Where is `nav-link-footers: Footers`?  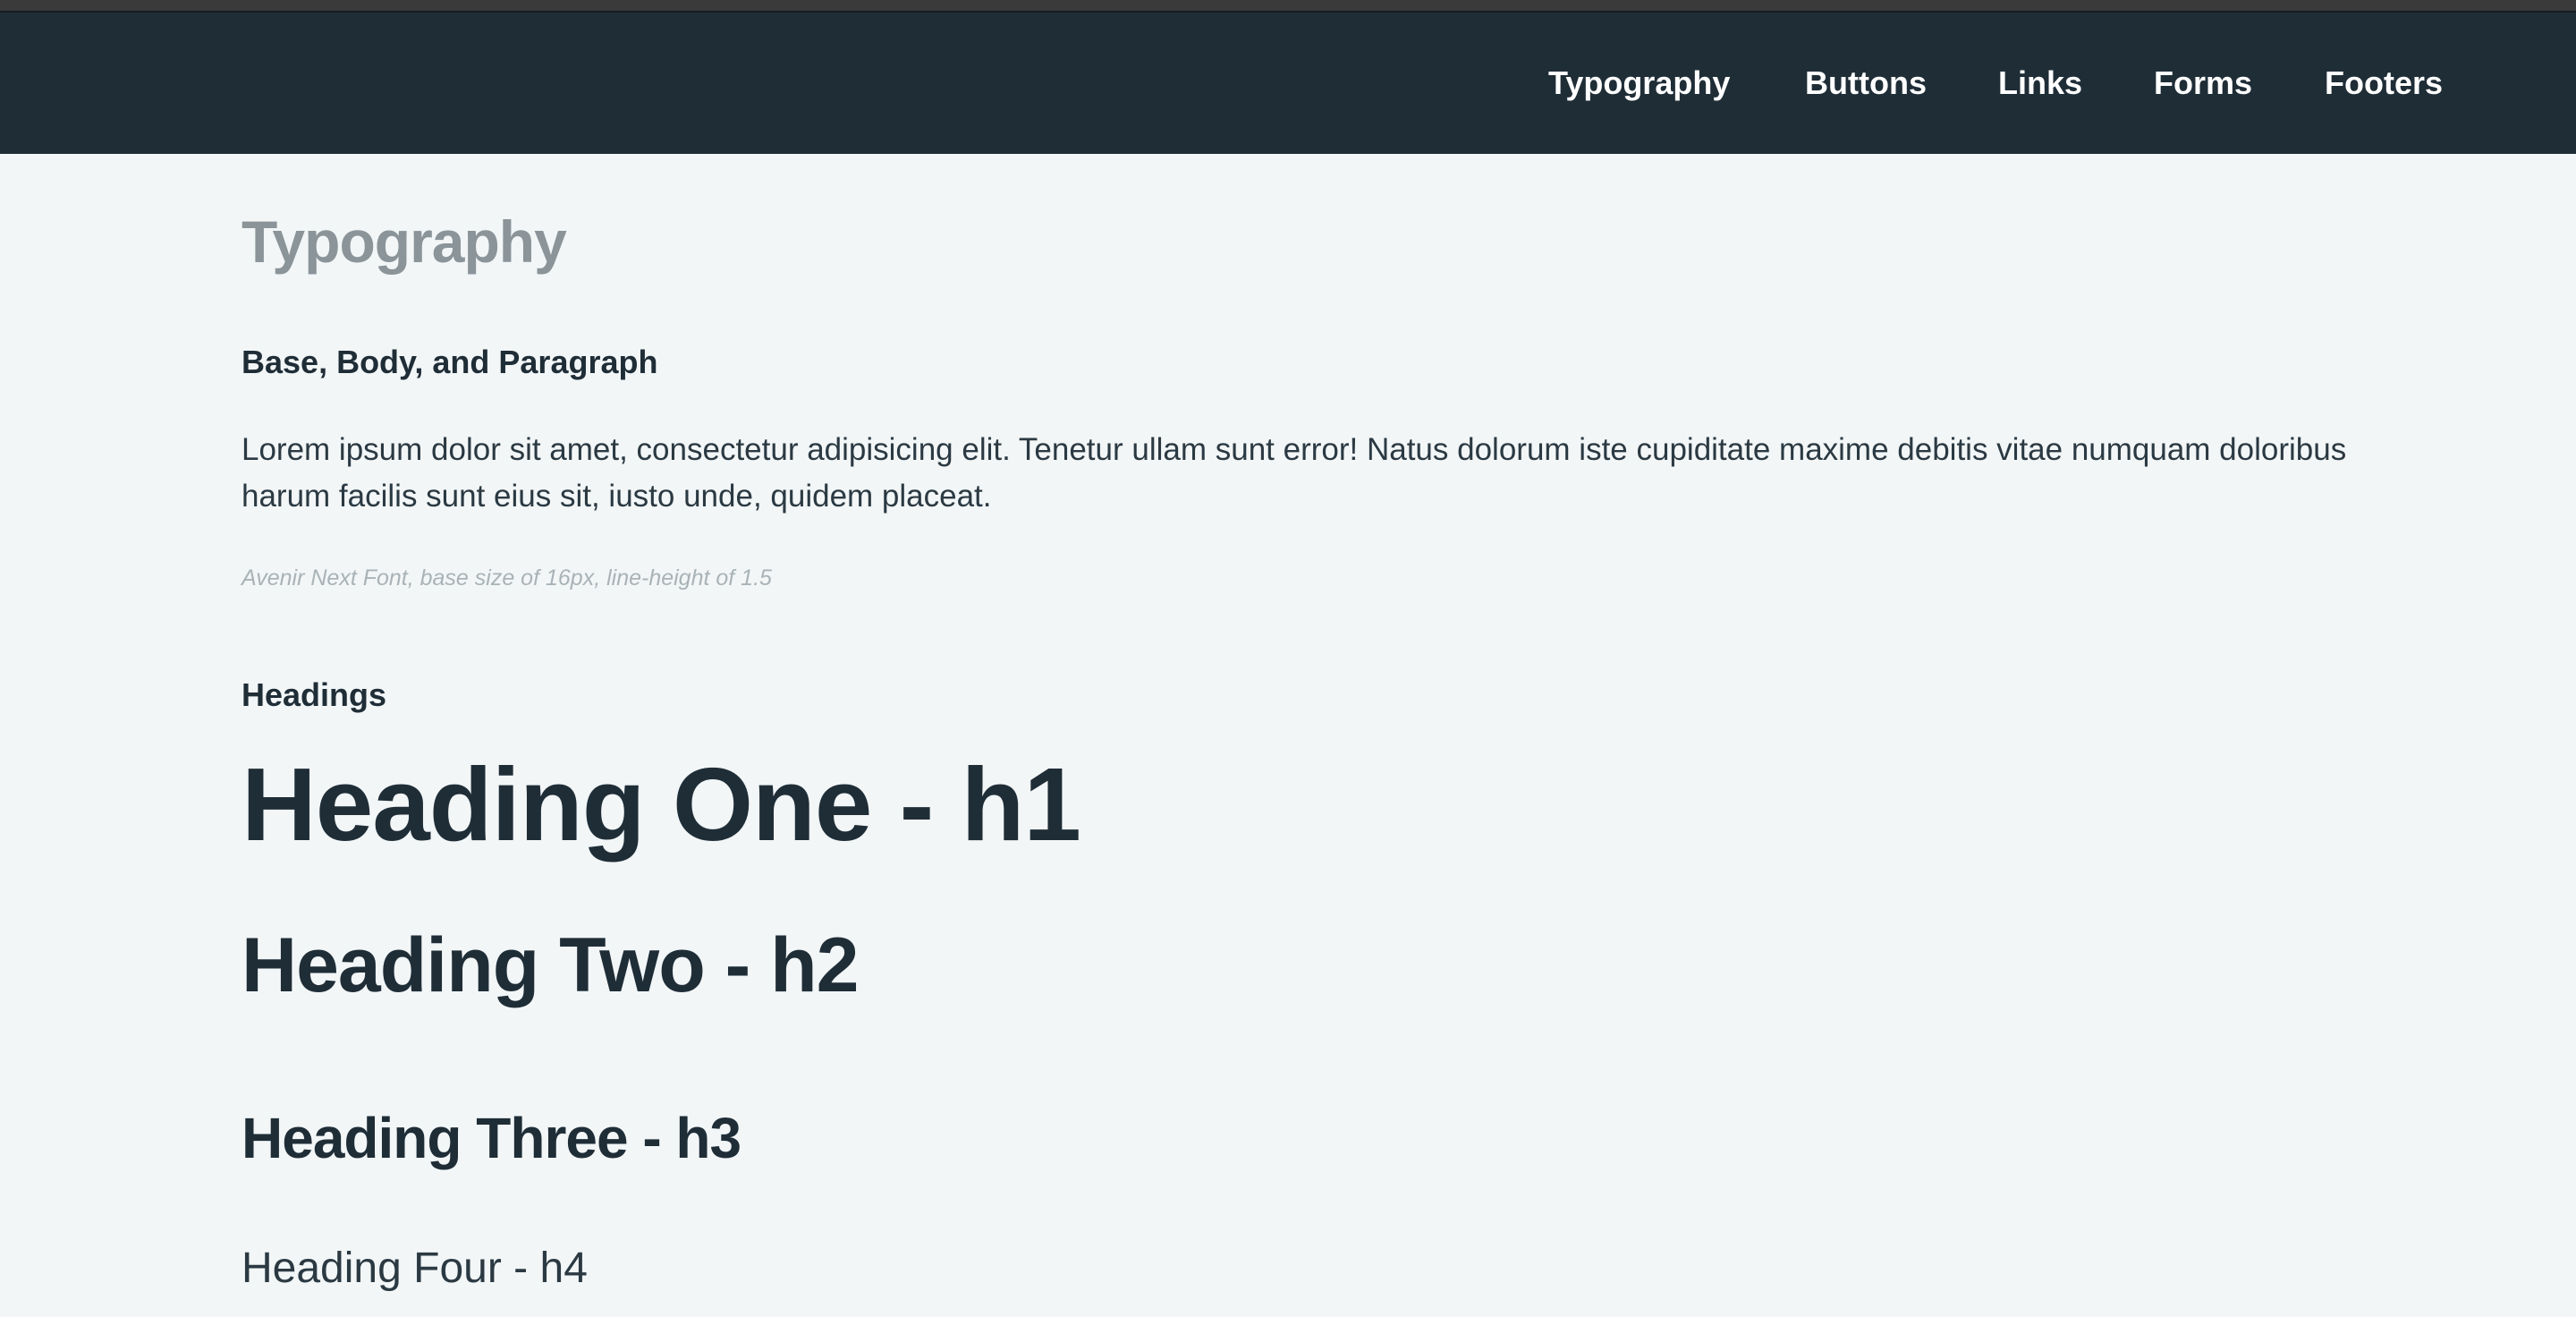
nav-link-footers: Footers is located at coordinates (2384, 83).